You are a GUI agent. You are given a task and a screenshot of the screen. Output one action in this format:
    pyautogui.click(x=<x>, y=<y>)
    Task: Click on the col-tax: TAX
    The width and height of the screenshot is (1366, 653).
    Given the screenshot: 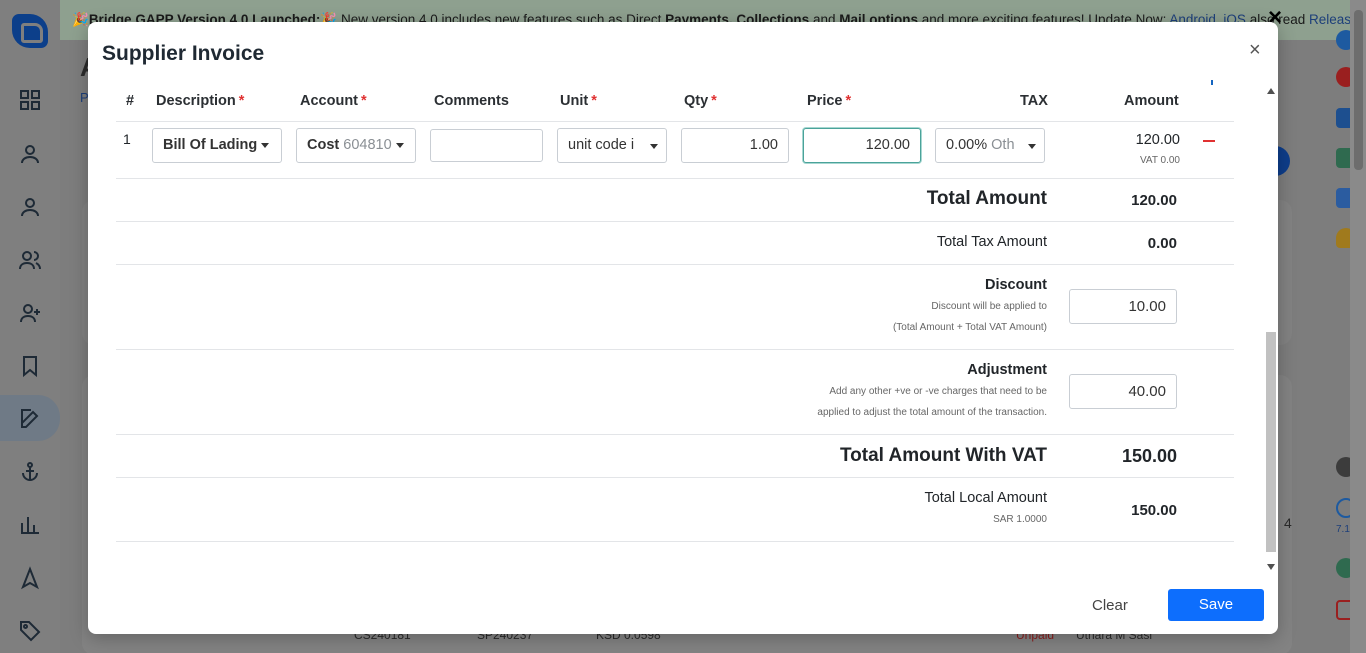 What is the action you would take?
    pyautogui.click(x=1034, y=101)
    